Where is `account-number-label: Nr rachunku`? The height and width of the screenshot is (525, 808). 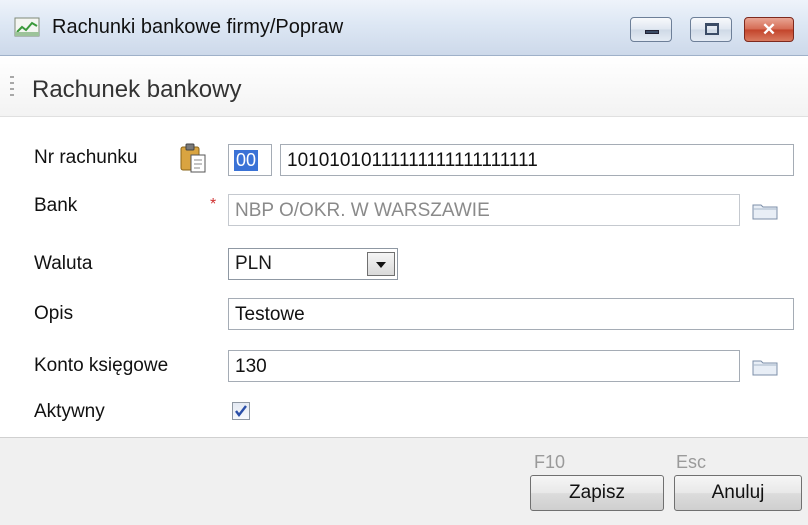
account-number-label: Nr rachunku is located at coordinates (86, 157).